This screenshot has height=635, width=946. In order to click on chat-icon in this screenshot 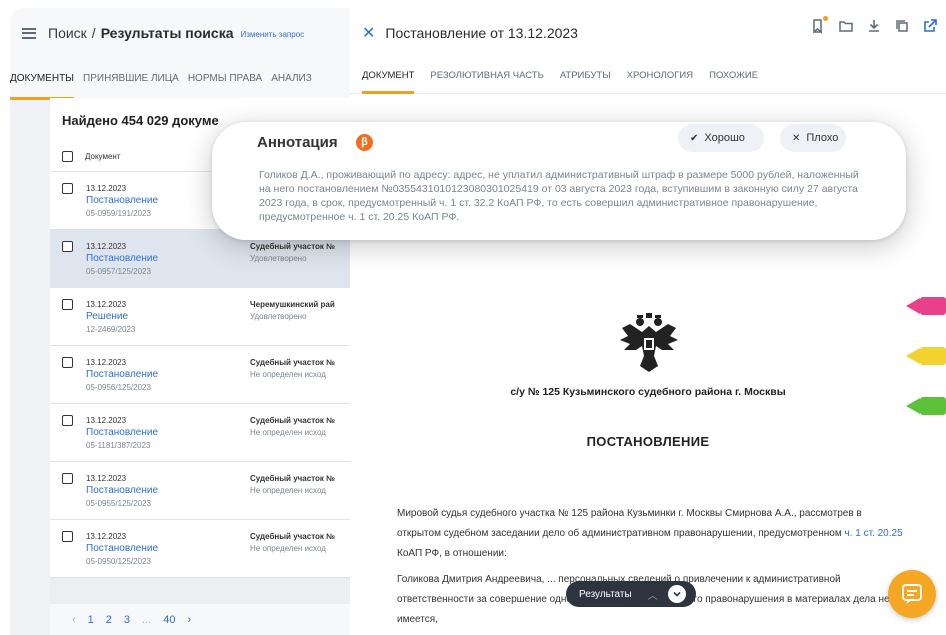, I will do `click(912, 594)`.